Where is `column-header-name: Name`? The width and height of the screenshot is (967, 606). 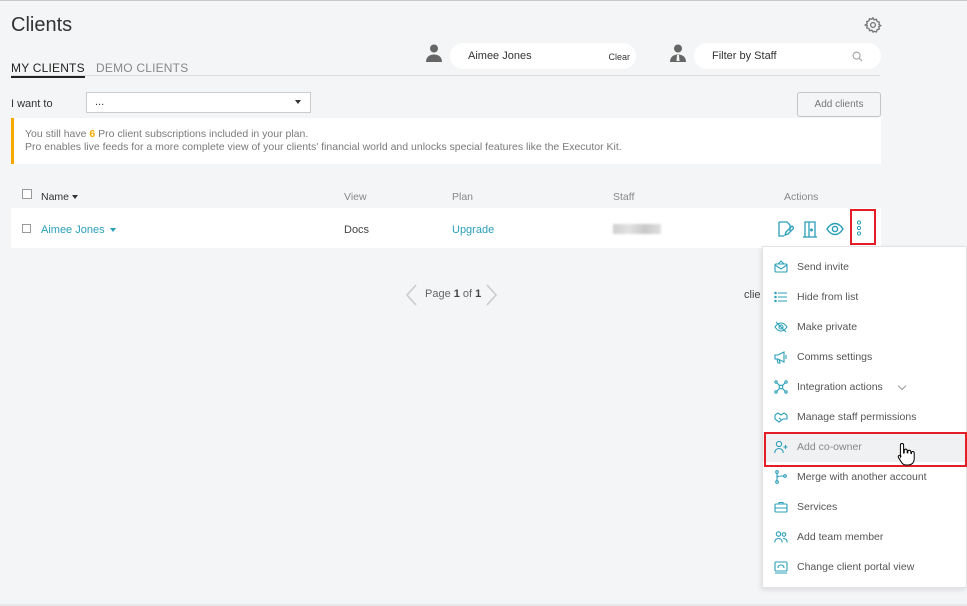 column-header-name: Name is located at coordinates (60, 197).